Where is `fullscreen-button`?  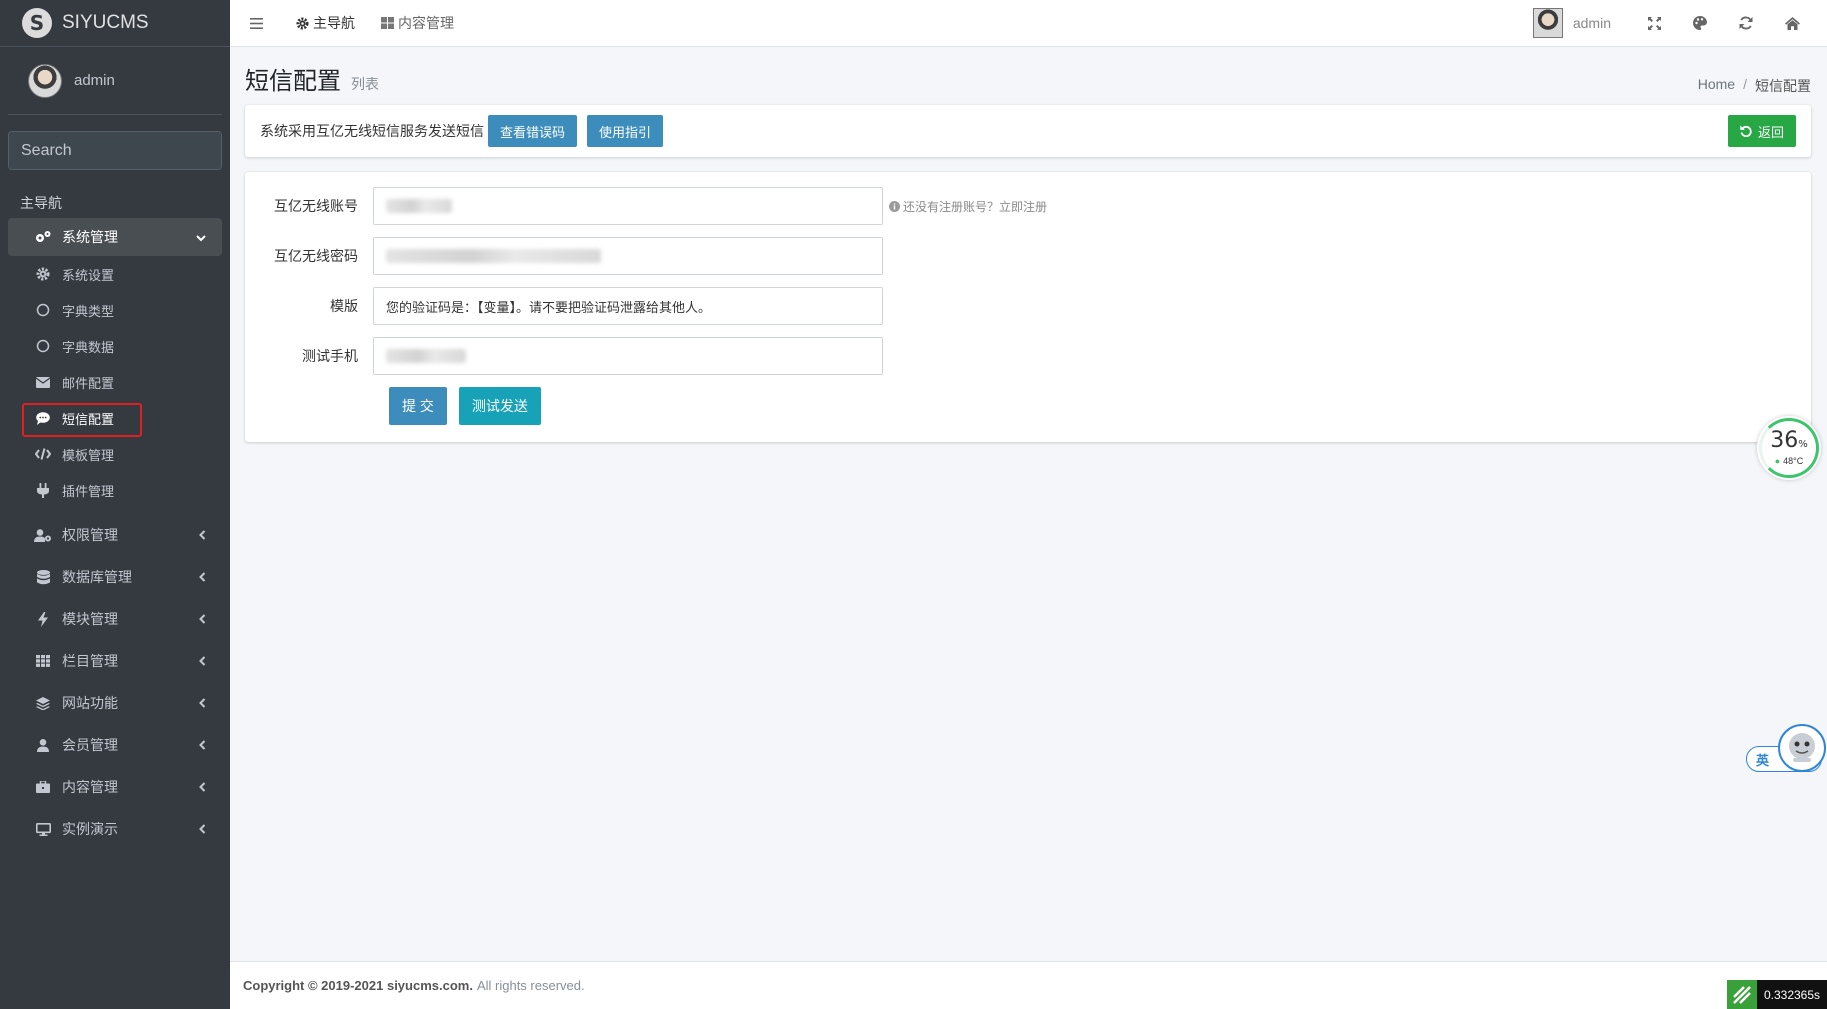
fullscreen-button is located at coordinates (1654, 23).